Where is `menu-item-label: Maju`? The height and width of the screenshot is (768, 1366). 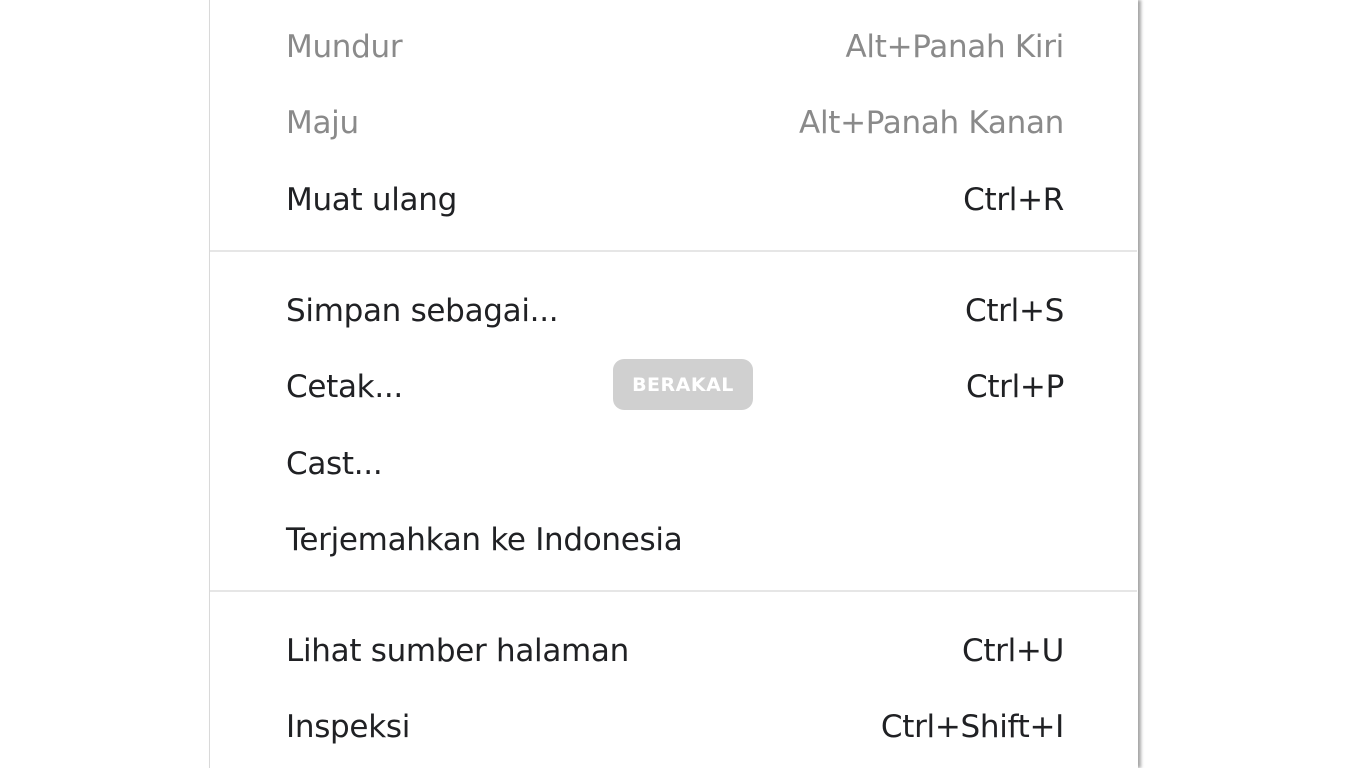 menu-item-label: Maju is located at coordinates (322, 123).